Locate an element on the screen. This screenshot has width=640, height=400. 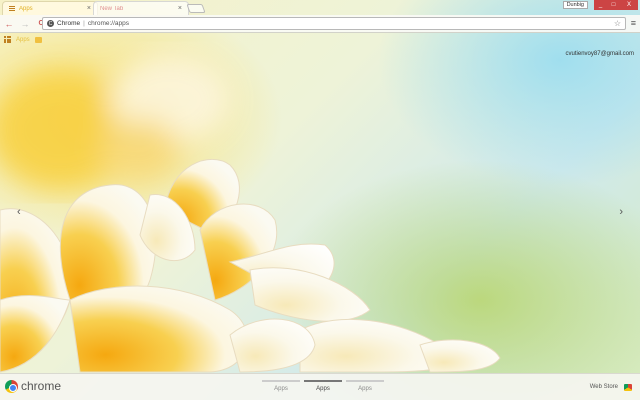
bottom-bar: chrome Apps Apps Apps Web Store is located at coordinates (320, 386).